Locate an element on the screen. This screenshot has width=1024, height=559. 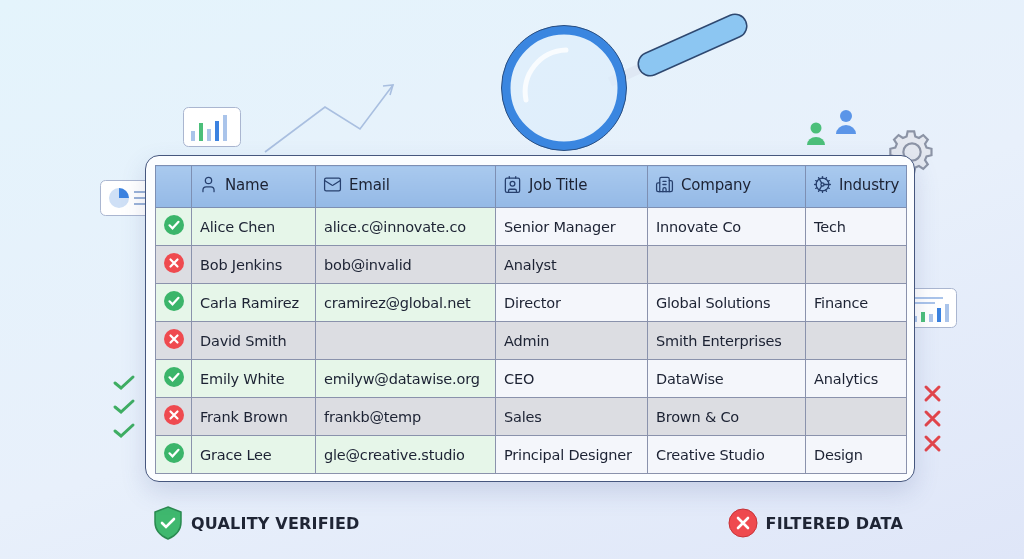
shield-check-icon is located at coordinates (168, 523).